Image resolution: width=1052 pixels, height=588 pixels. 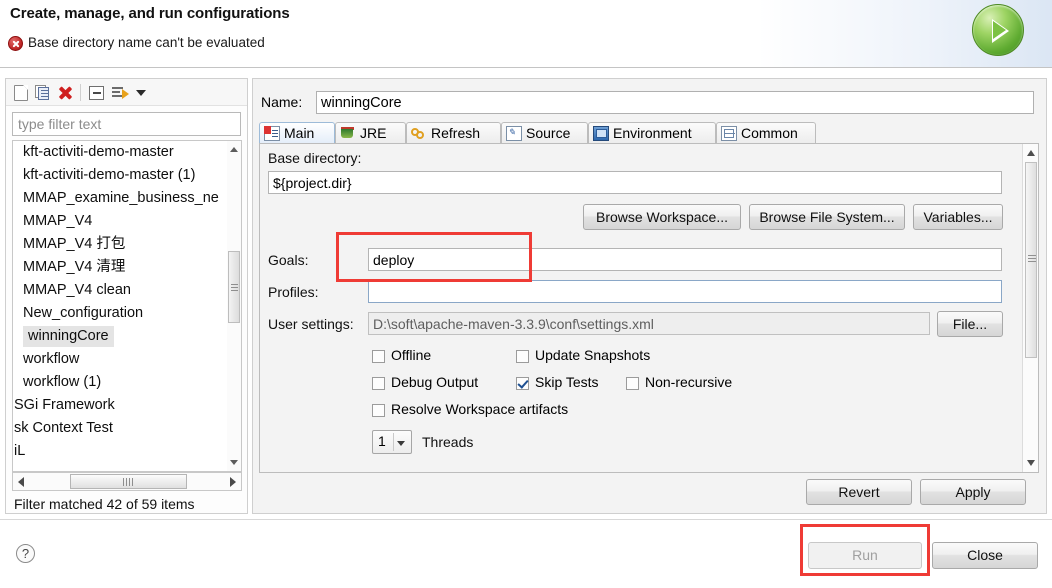 I want to click on tab-source: ✎ Source, so click(x=544, y=133).